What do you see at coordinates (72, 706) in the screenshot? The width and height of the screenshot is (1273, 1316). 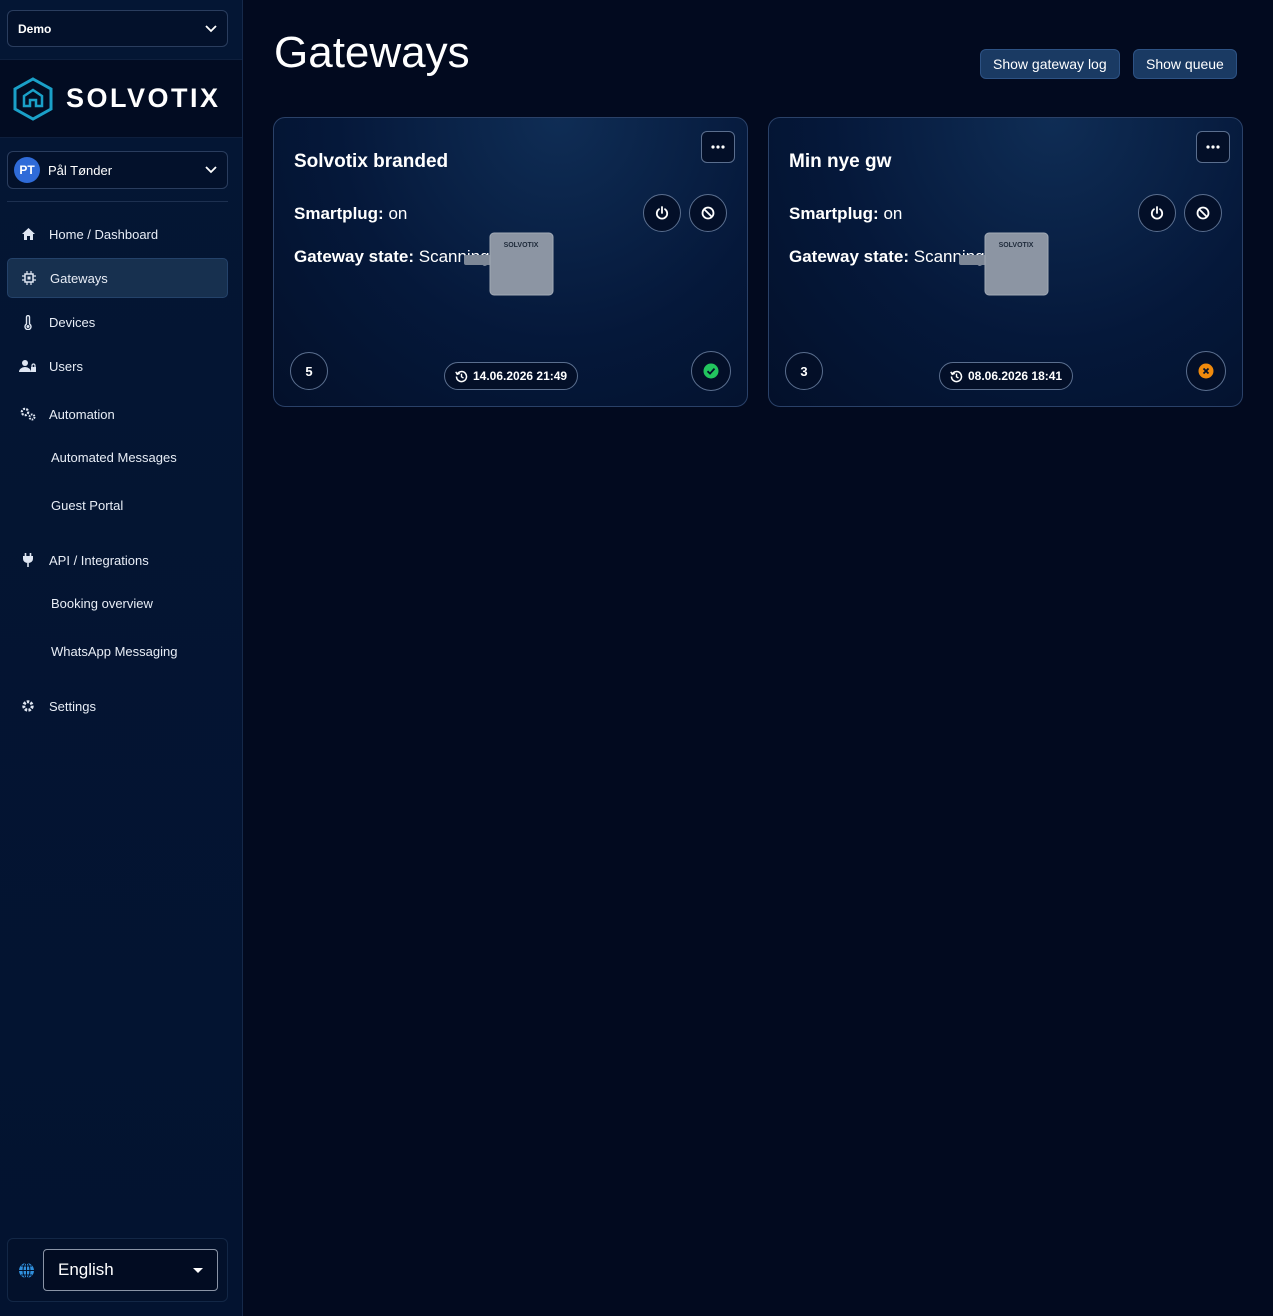 I see `sidebar-item-label: Settings` at bounding box center [72, 706].